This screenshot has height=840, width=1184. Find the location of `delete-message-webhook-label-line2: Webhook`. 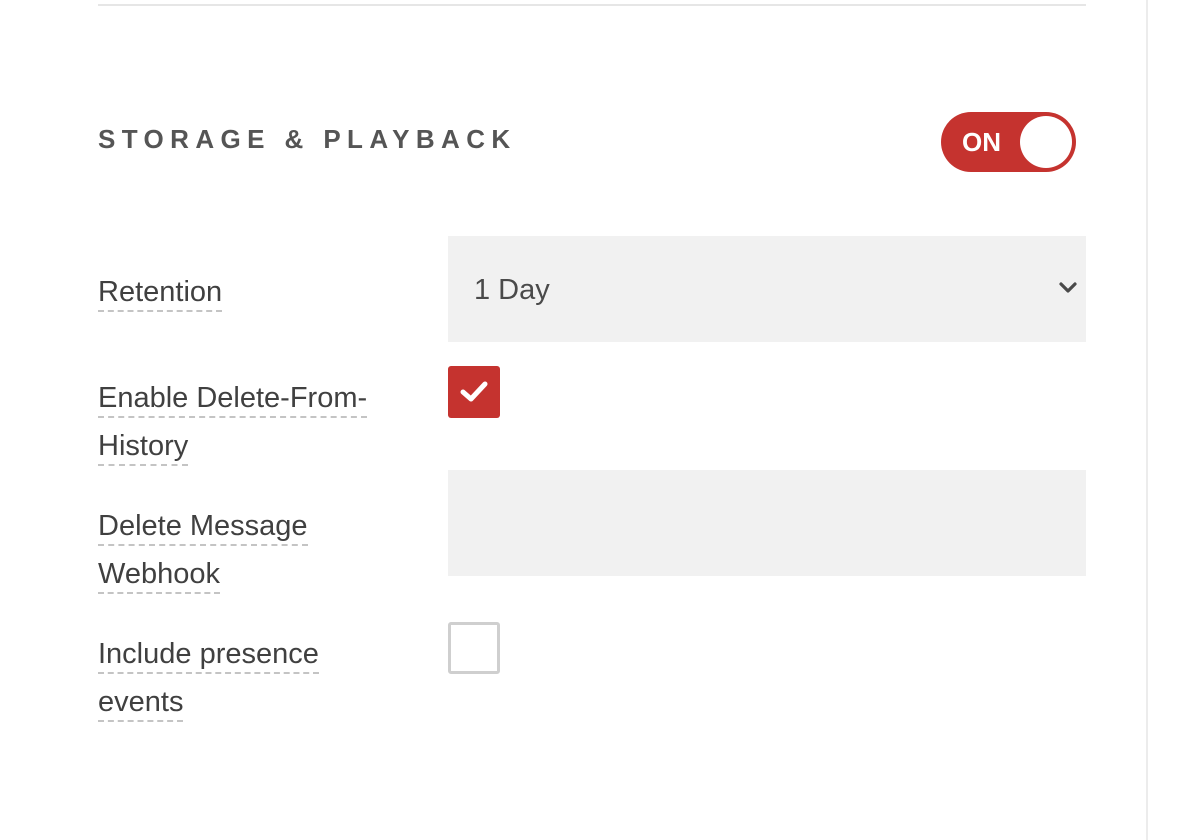

delete-message-webhook-label-line2: Webhook is located at coordinates (159, 576).